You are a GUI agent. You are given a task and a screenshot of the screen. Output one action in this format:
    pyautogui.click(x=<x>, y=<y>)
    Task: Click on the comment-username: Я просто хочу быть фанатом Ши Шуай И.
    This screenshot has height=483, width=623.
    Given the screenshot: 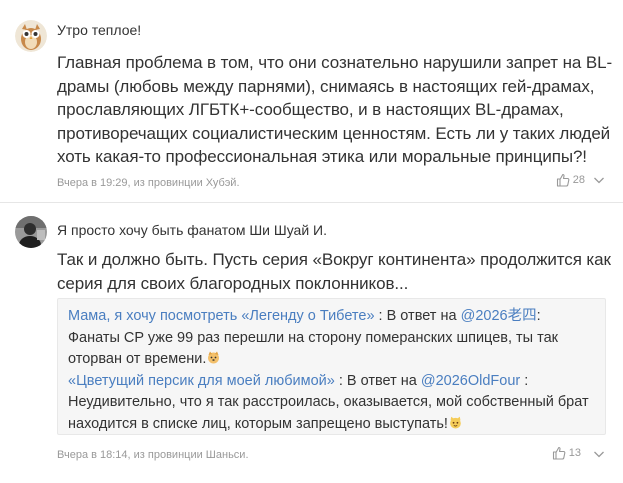 What is the action you would take?
    pyautogui.click(x=192, y=230)
    